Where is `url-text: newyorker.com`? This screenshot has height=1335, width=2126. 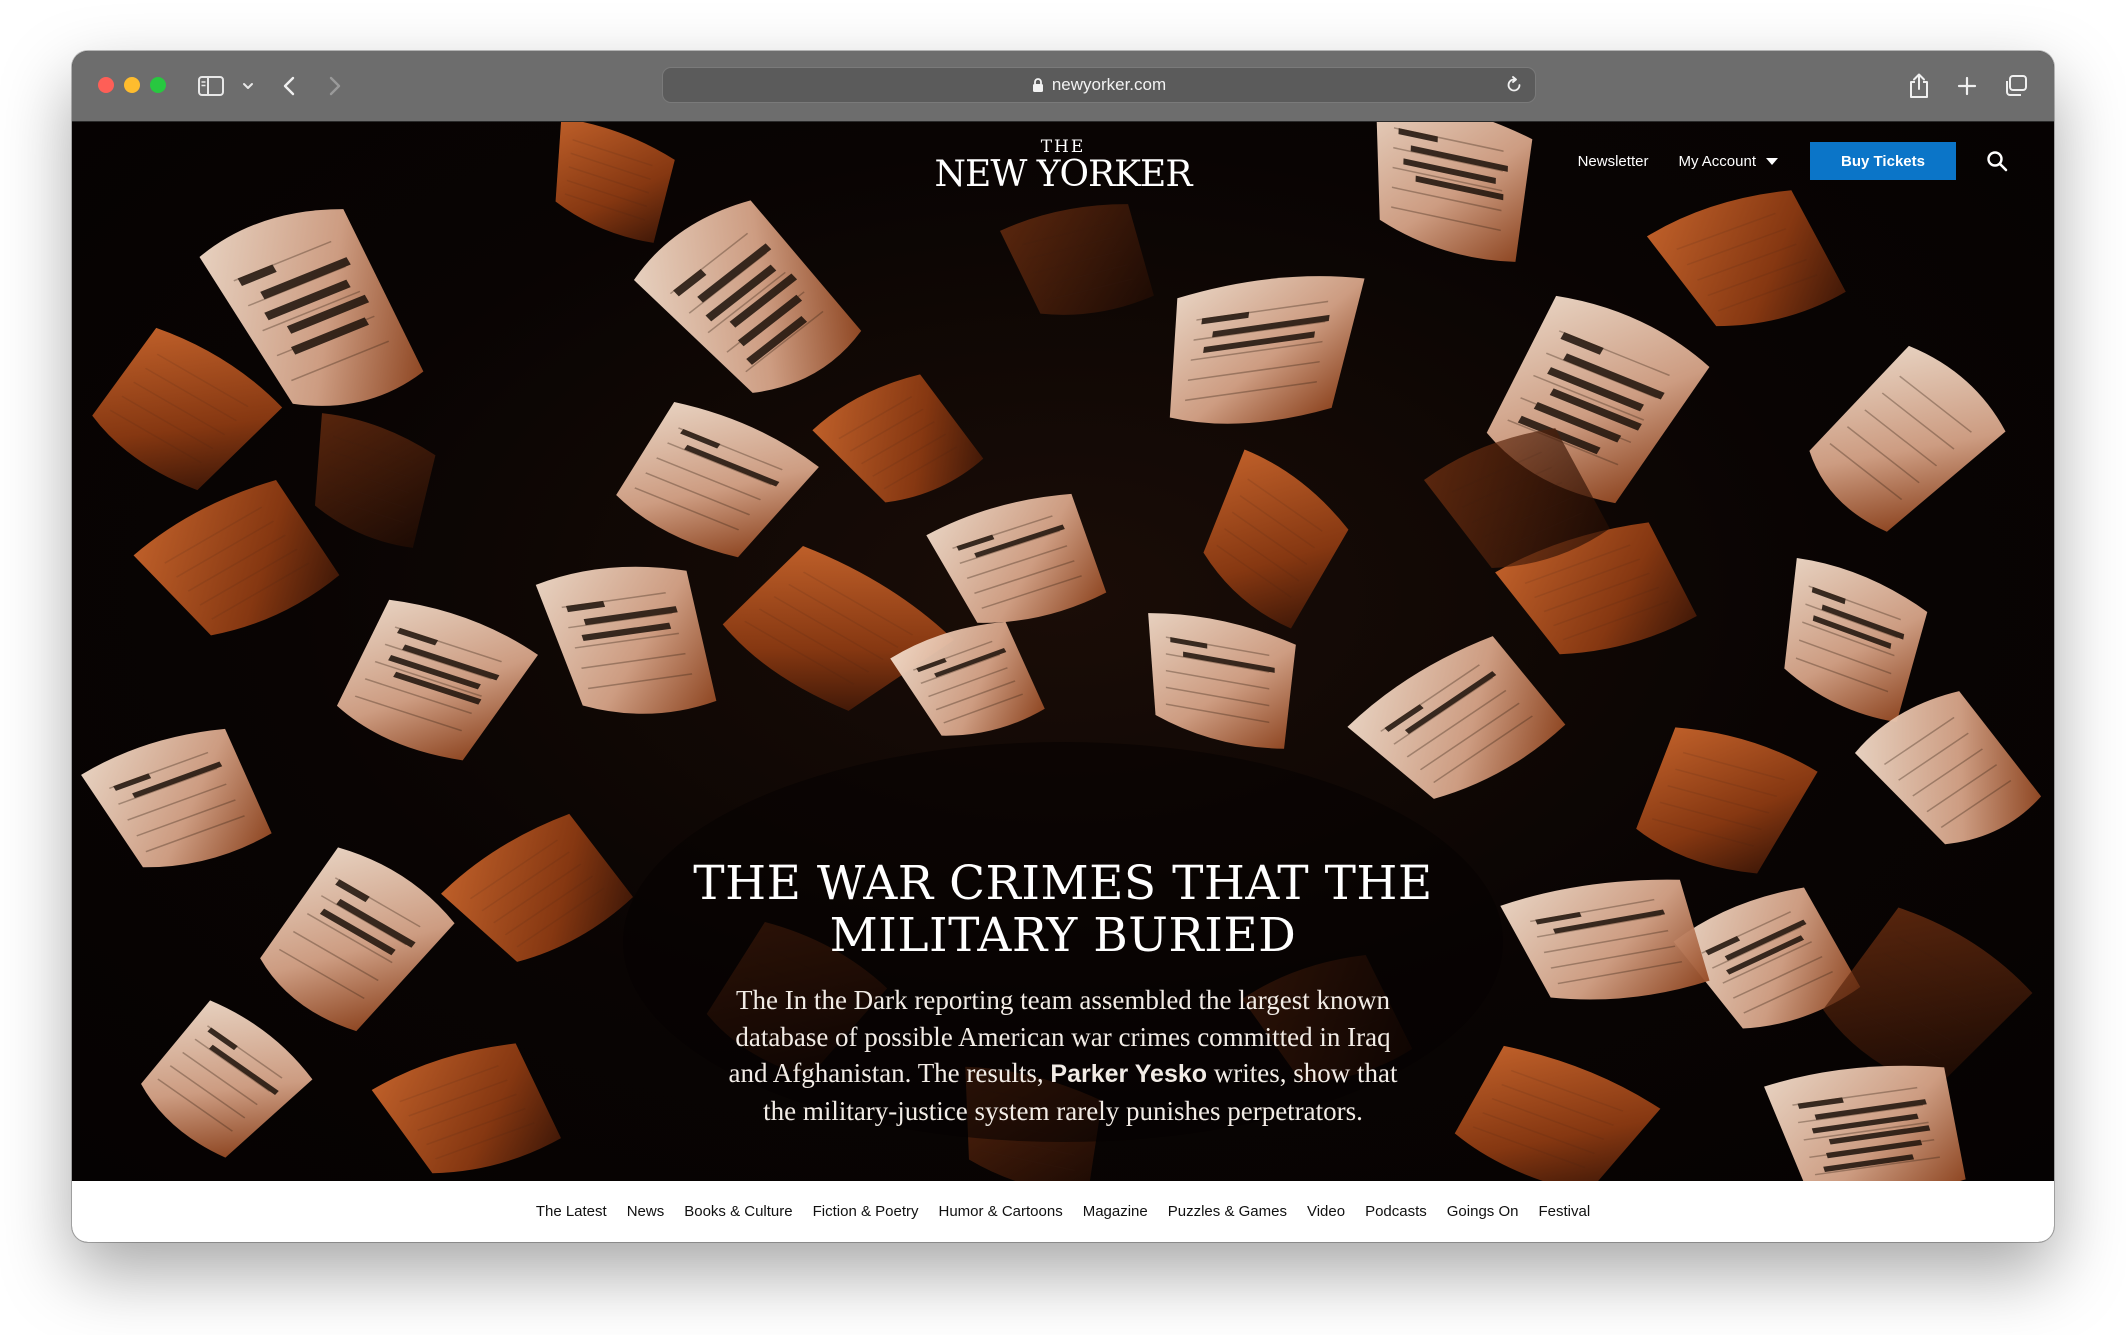
url-text: newyorker.com is located at coordinates (1109, 84).